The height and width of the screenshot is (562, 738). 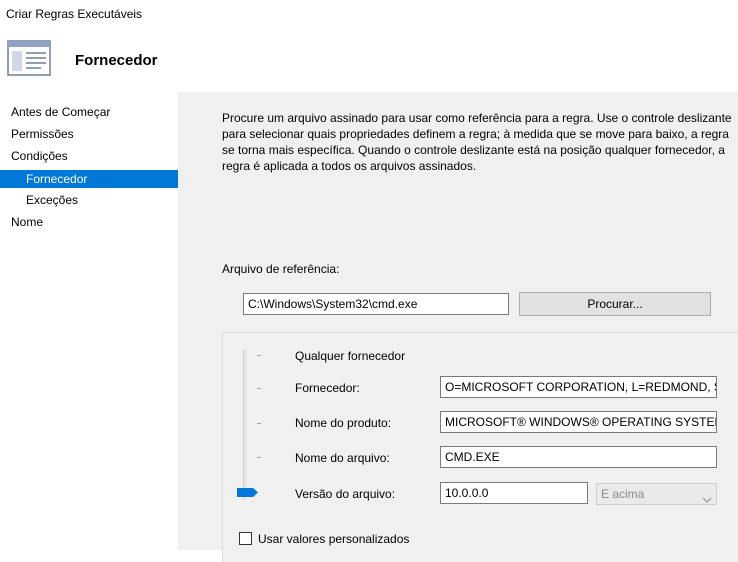 What do you see at coordinates (369, 61) in the screenshot?
I see `wizard-header: Fornecedor` at bounding box center [369, 61].